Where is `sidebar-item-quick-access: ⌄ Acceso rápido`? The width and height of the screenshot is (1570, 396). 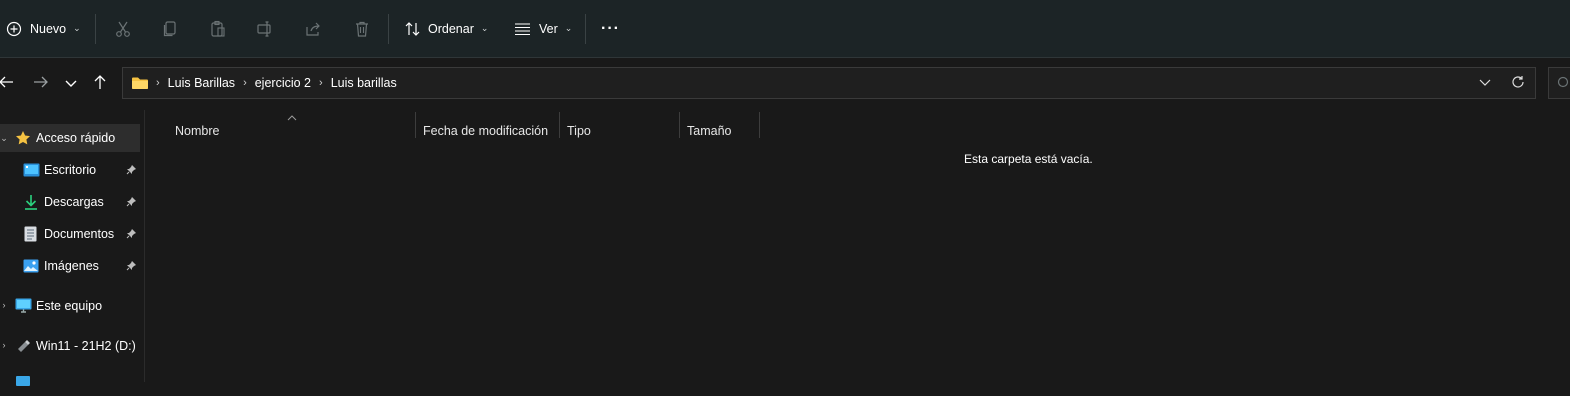
sidebar-item-quick-access: ⌄ Acceso rápido is located at coordinates (70, 138).